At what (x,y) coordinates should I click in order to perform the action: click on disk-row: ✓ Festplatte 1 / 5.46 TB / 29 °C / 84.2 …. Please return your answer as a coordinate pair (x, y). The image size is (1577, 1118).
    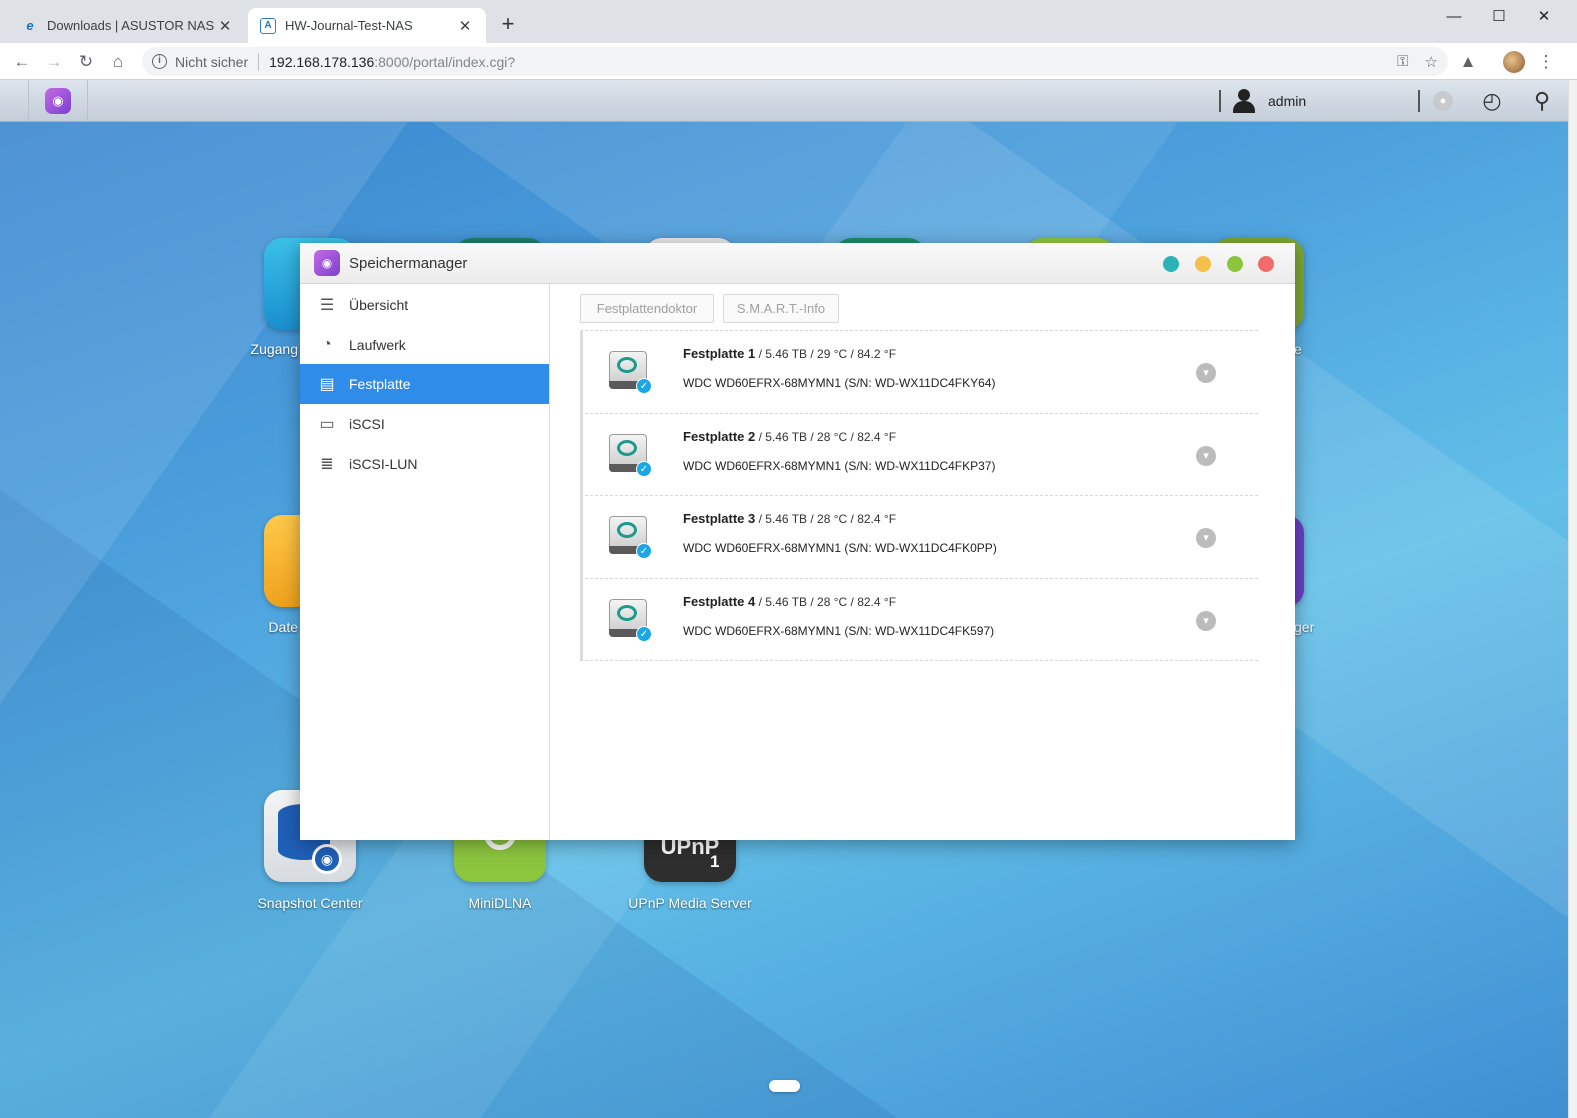
    Looking at the image, I should click on (919, 371).